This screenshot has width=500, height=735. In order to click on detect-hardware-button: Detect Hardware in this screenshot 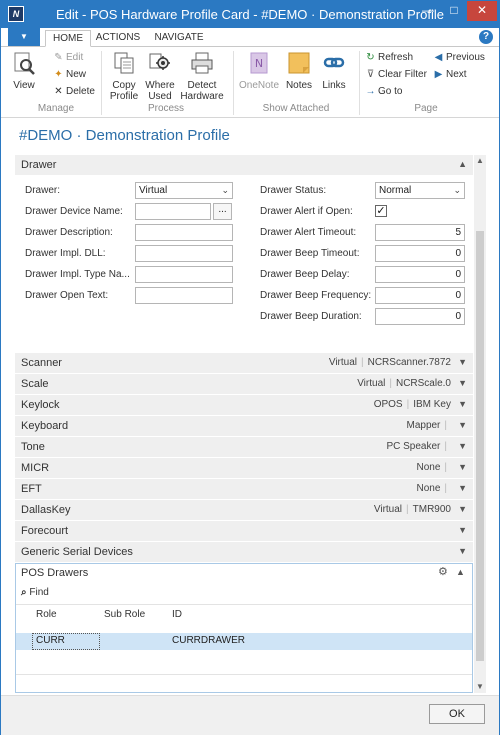, I will do `click(202, 76)`.